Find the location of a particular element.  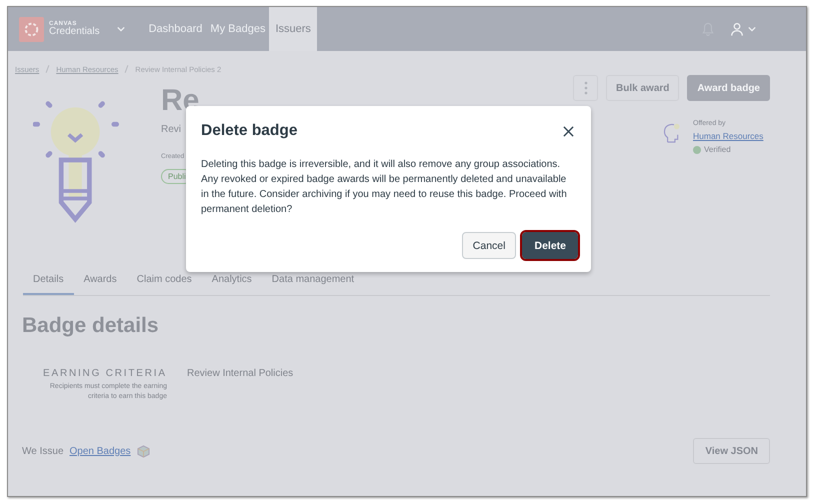

cube-icon is located at coordinates (143, 451).